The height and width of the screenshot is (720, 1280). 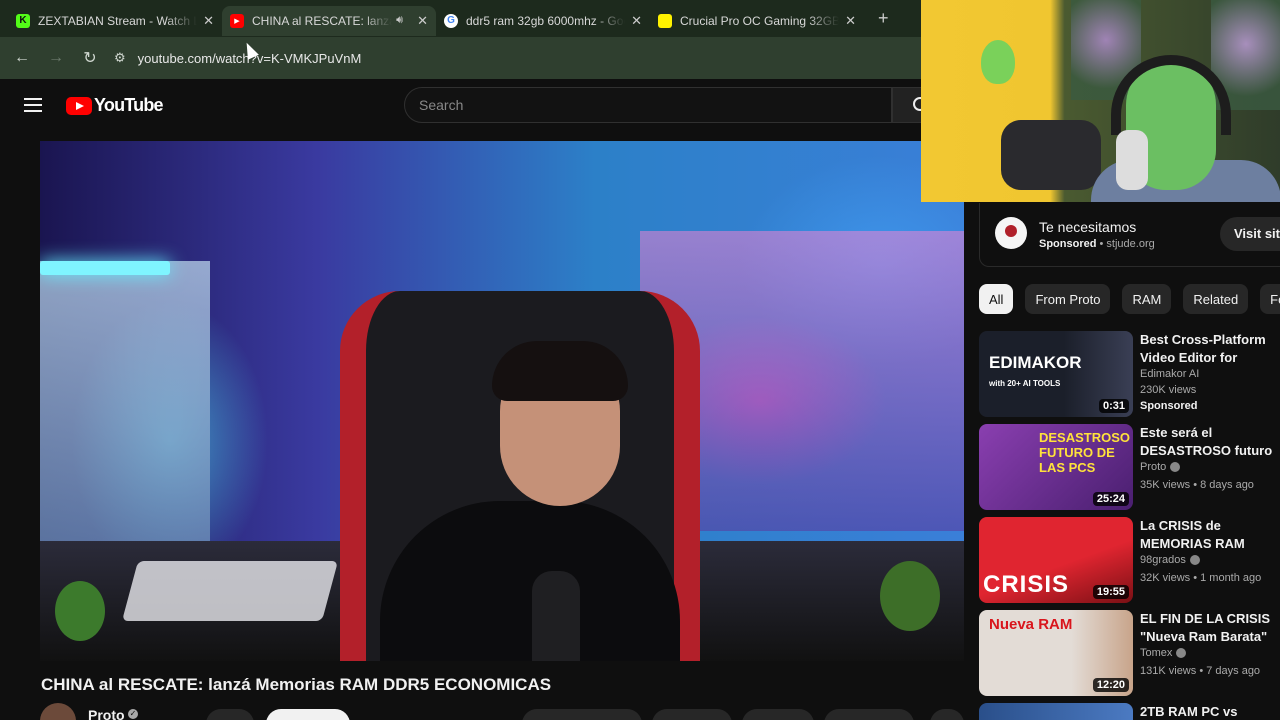 What do you see at coordinates (582, 714) in the screenshot?
I see `like-button` at bounding box center [582, 714].